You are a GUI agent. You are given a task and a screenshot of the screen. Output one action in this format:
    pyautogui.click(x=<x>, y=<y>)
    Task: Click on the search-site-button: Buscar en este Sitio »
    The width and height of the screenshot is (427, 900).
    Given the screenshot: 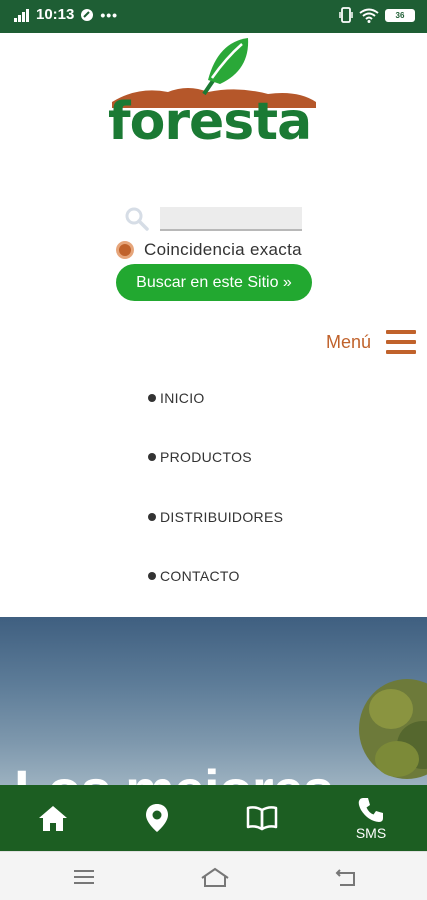 What is the action you would take?
    pyautogui.click(x=214, y=282)
    